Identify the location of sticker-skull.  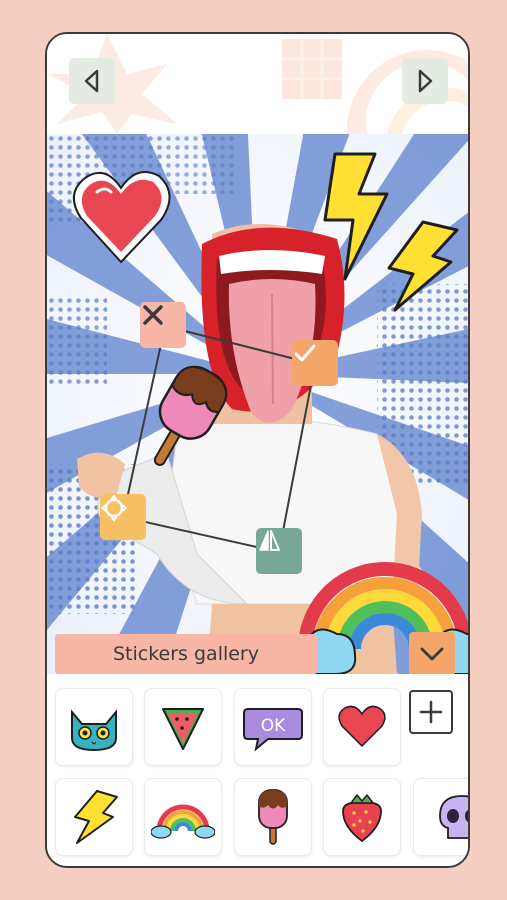
(440, 817).